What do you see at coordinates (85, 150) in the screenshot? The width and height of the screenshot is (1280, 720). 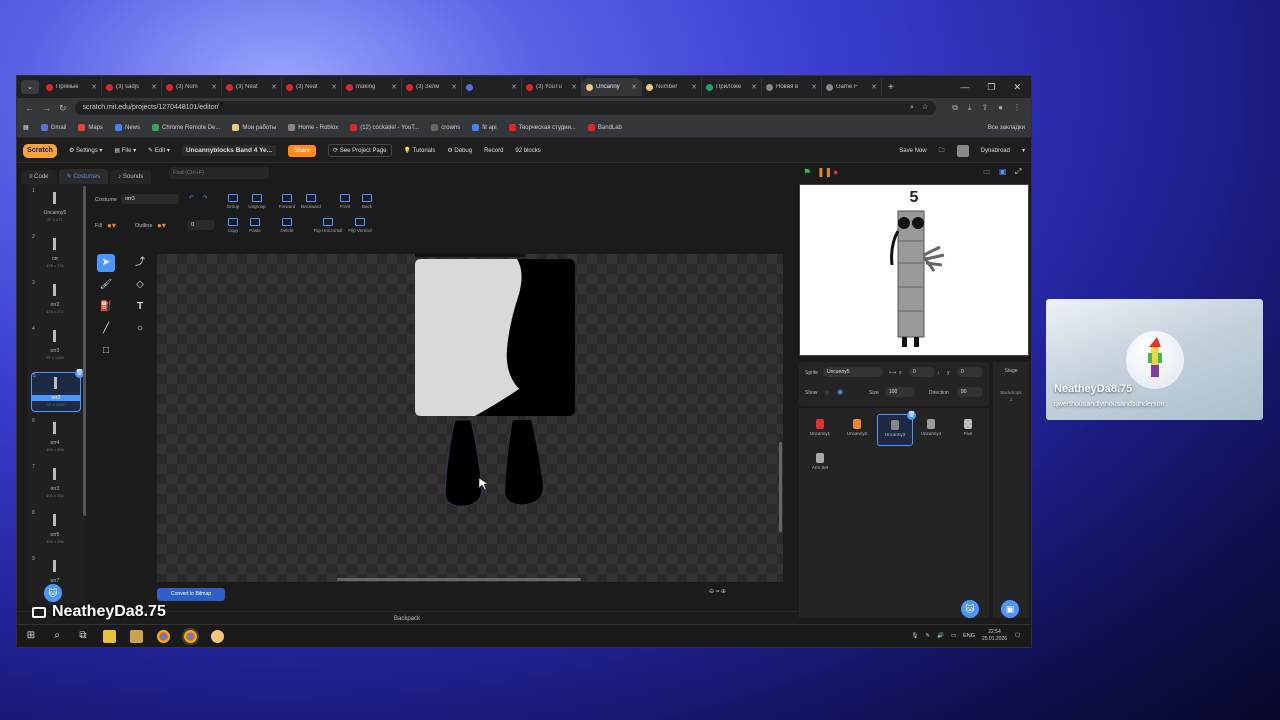 I see `settings-menu: ⚙ Settings ▾` at bounding box center [85, 150].